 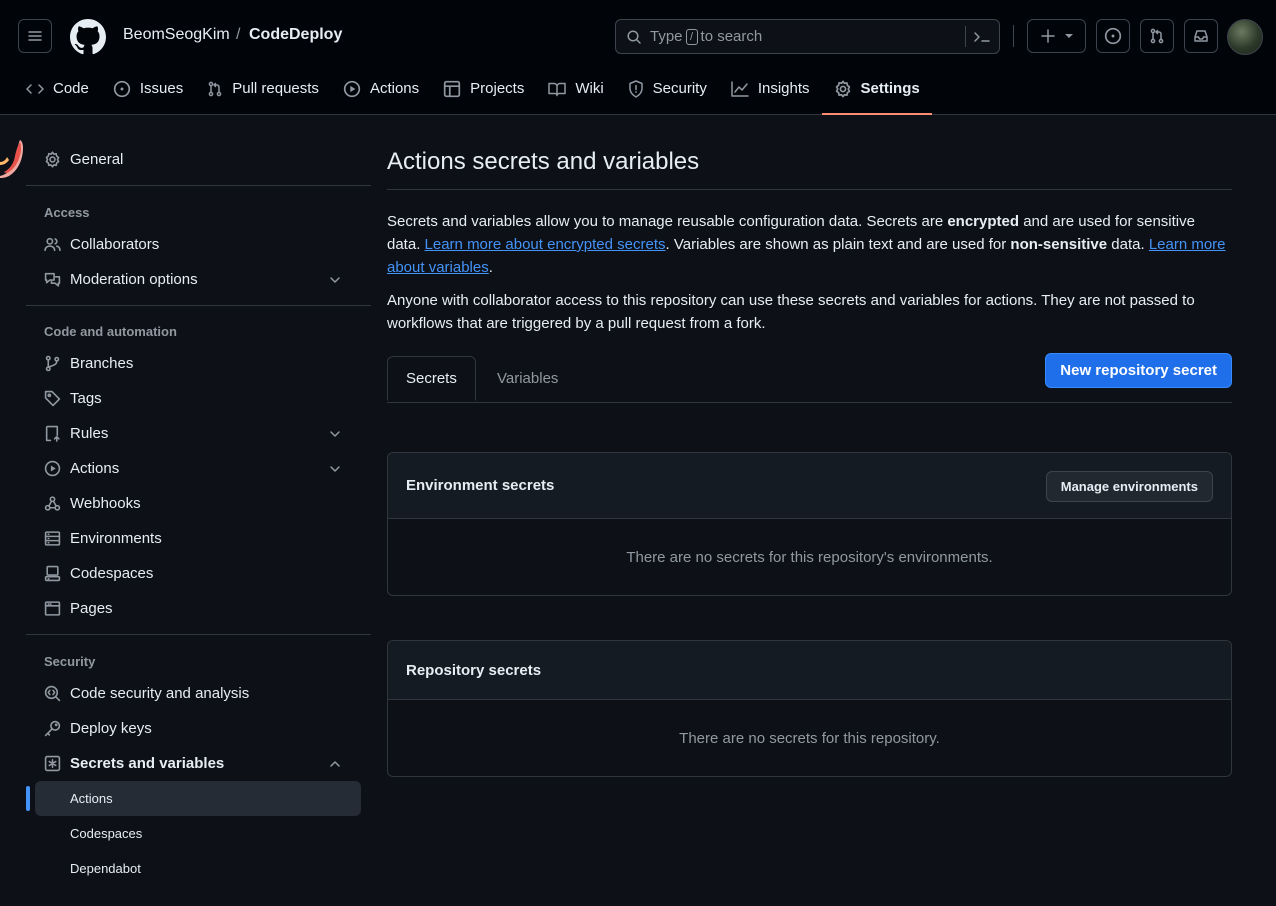 I want to click on tab-insights: Insights, so click(x=770, y=88).